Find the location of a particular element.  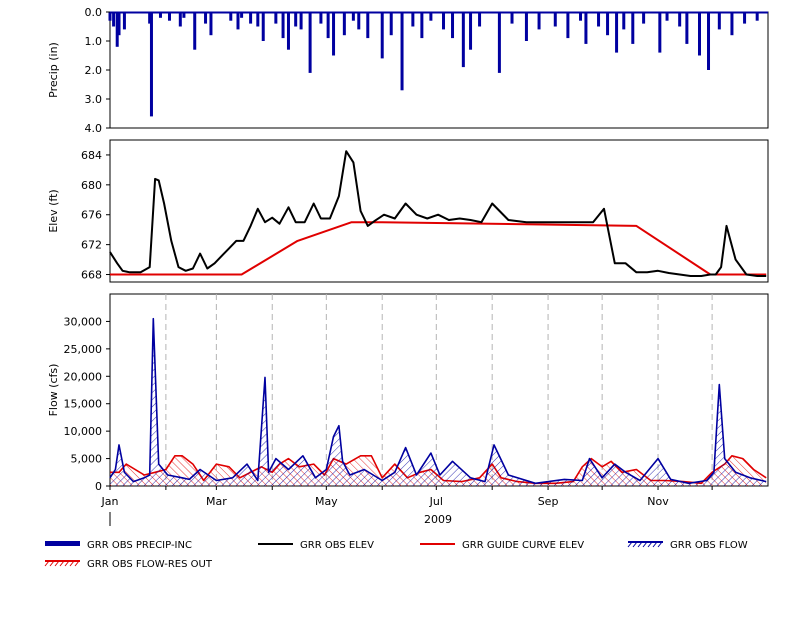

flow-y-ticks: 0 5,000 10,000 15,000 20,000 25,000 30,000 is located at coordinates (87, 404).